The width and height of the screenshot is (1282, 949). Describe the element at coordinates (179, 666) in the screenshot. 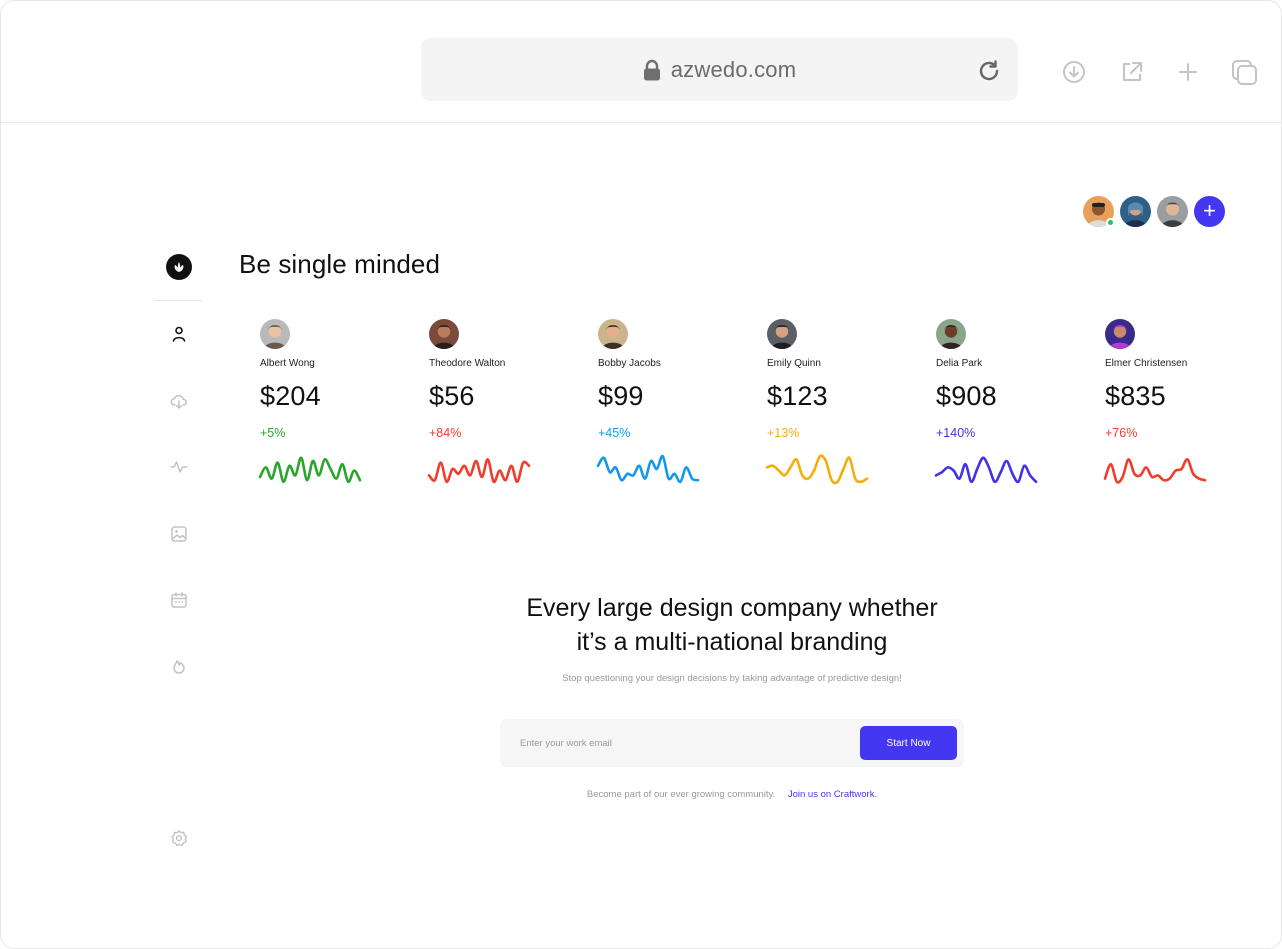

I see `fire-icon` at that location.